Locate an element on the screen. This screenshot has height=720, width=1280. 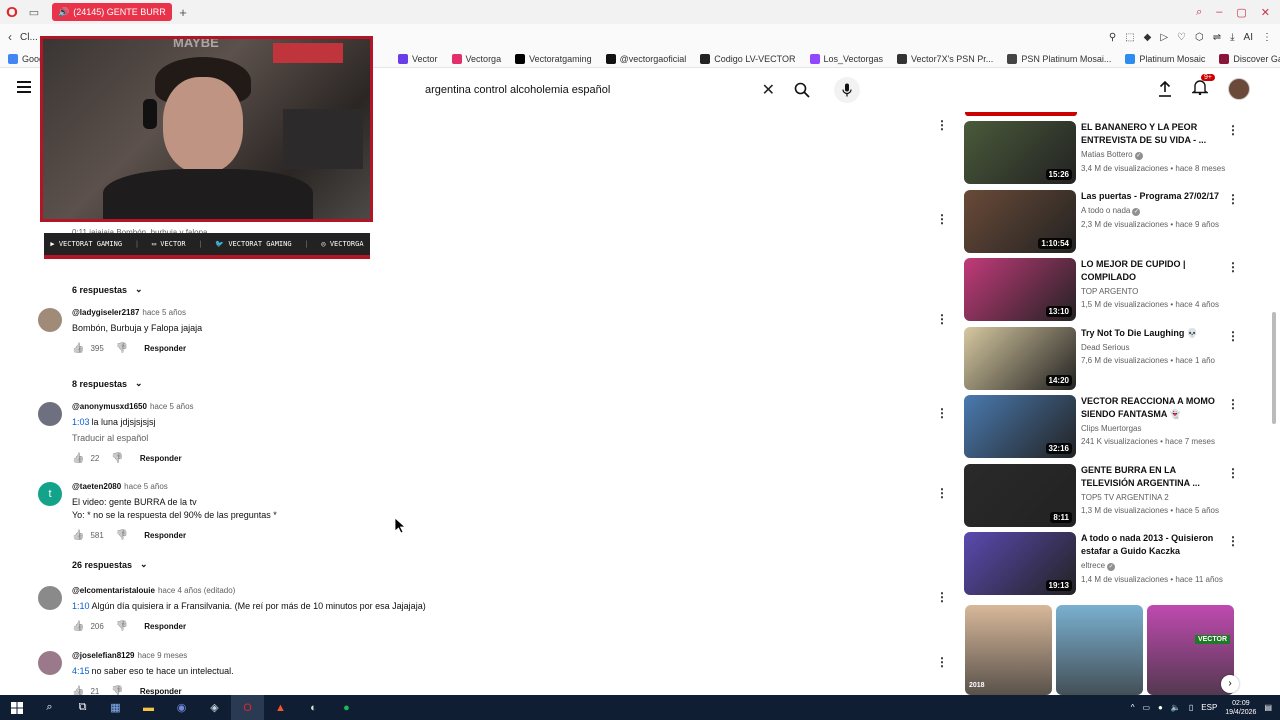
language-indicator: ESP is located at coordinates (1209, 707).